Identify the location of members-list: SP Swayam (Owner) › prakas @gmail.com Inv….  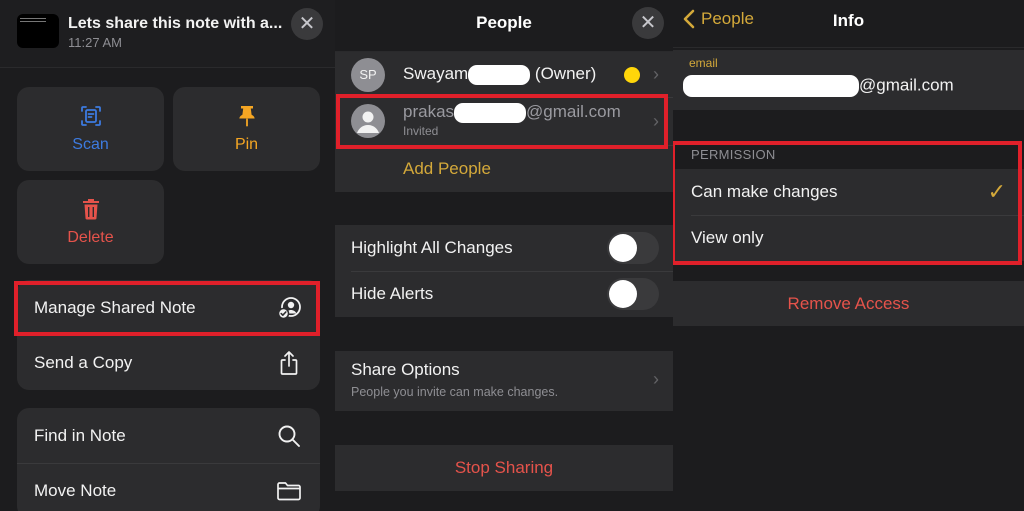
(504, 122).